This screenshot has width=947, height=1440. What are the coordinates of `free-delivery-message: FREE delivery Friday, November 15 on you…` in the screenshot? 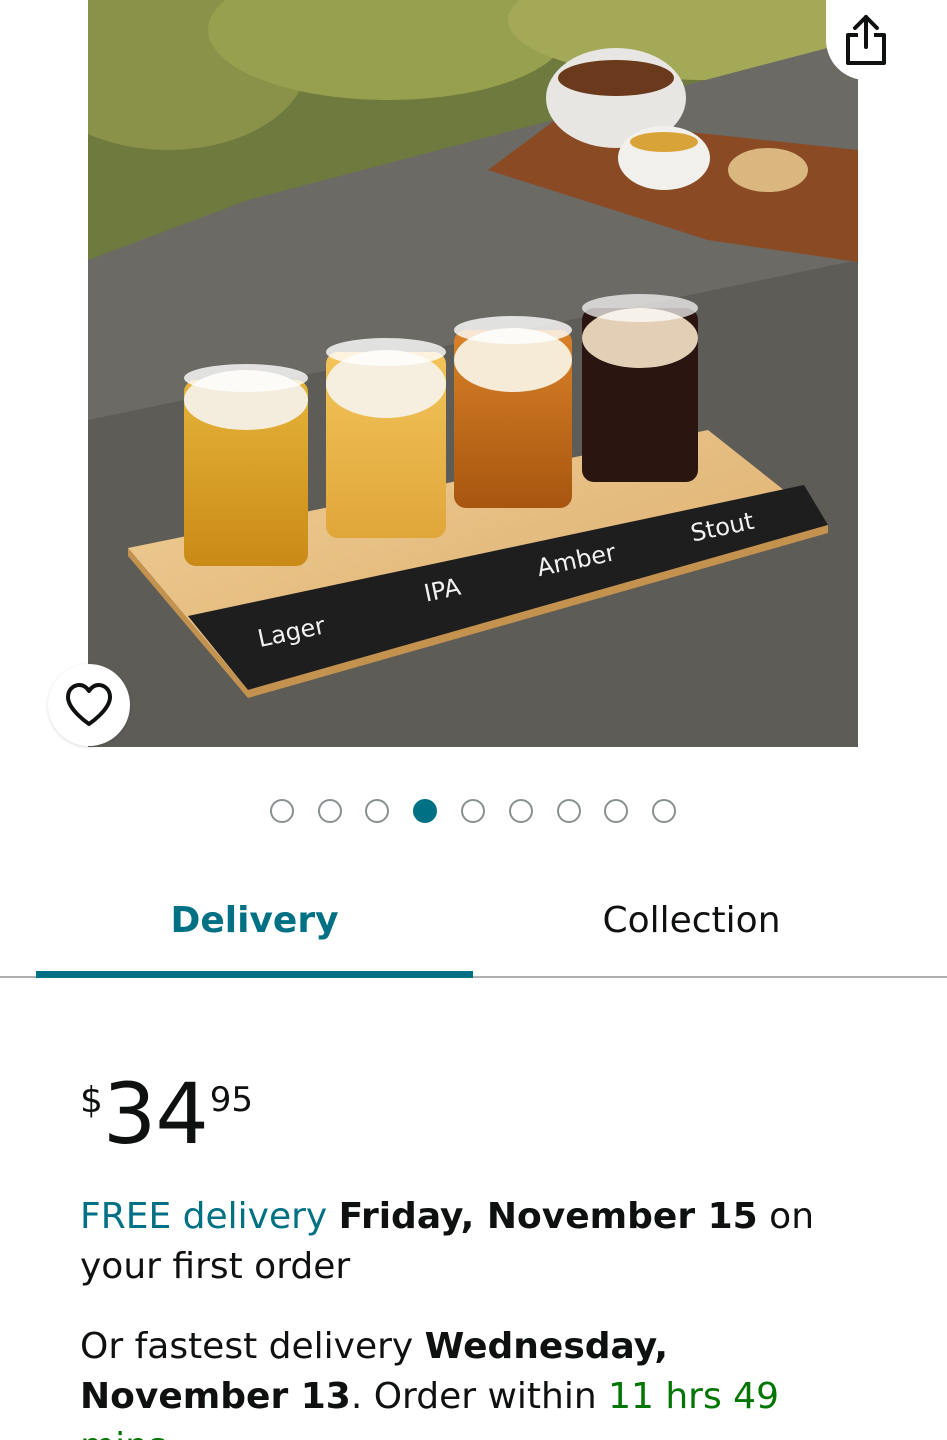 It's located at (470, 1242).